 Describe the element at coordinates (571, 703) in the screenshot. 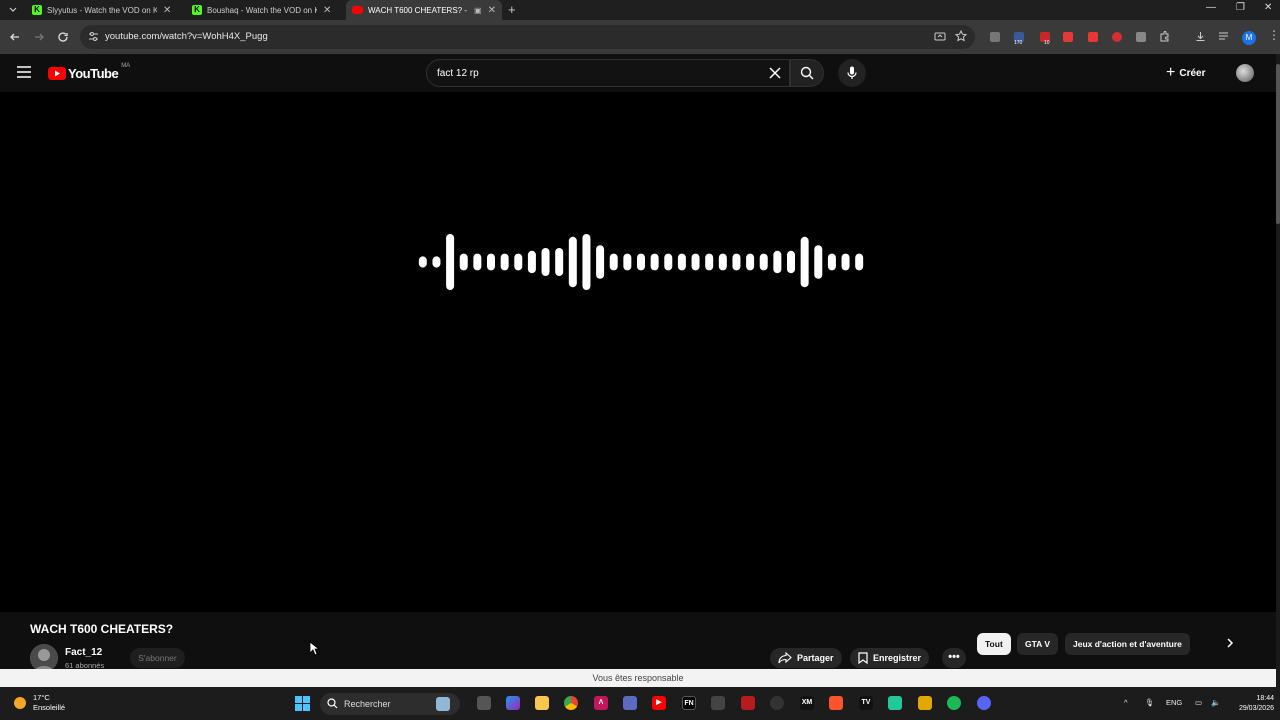

I see `chrome-icon` at that location.